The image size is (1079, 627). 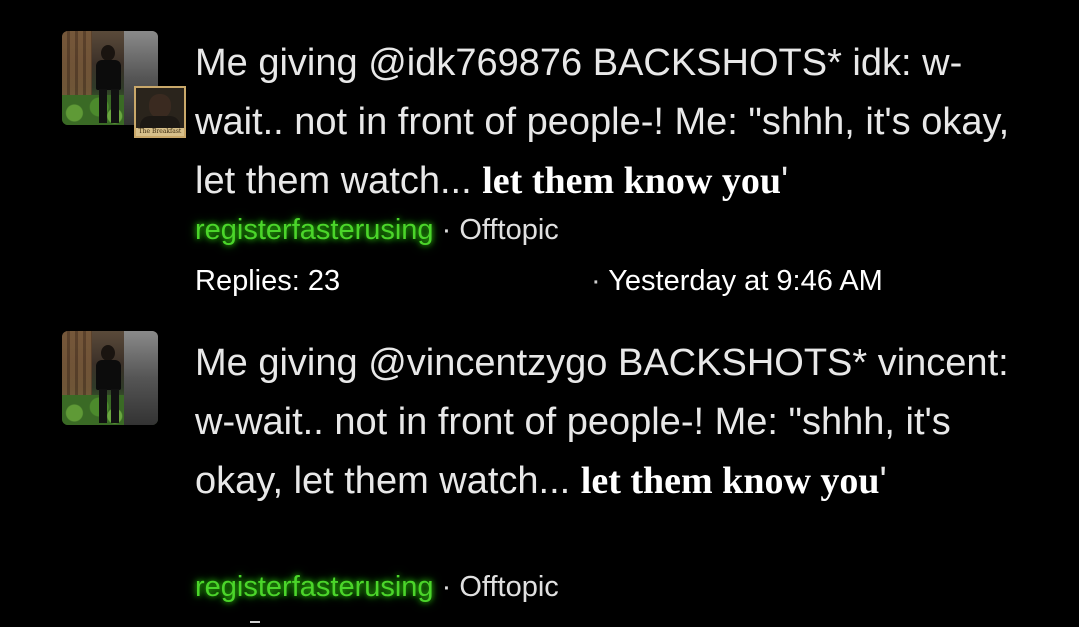 I want to click on mini-avatar-caption: The Breakfast, so click(x=160, y=132).